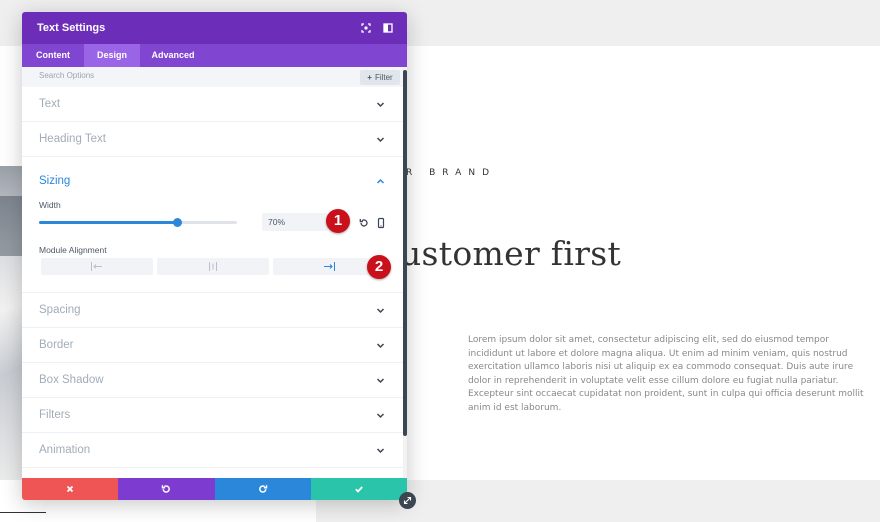 The image size is (880, 522). What do you see at coordinates (379, 267) in the screenshot?
I see `annotation-badge-2: 2` at bounding box center [379, 267].